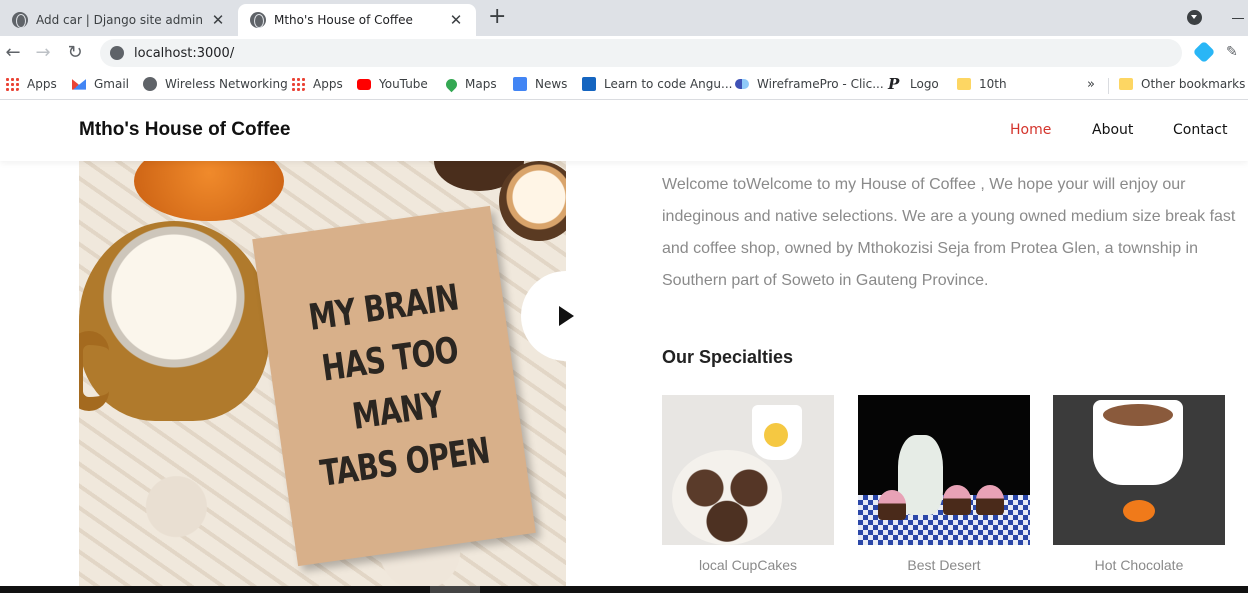  I want to click on bookmark-news: News, so click(540, 84).